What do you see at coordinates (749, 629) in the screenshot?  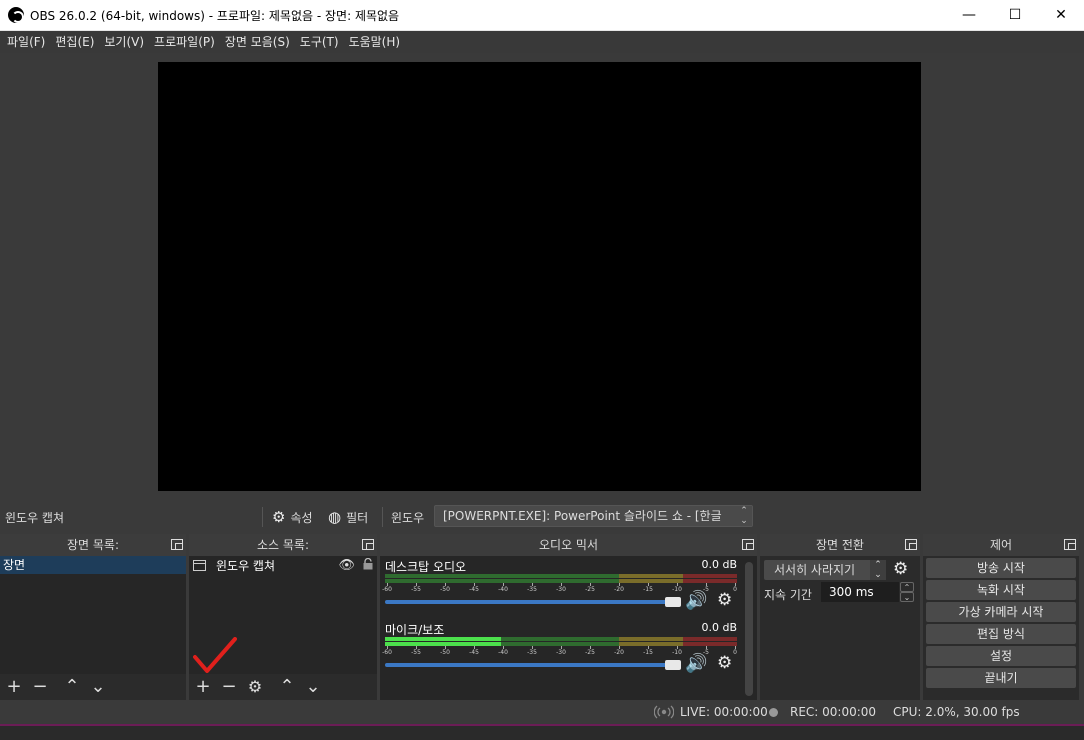 I see `mixer-scrollbar` at bounding box center [749, 629].